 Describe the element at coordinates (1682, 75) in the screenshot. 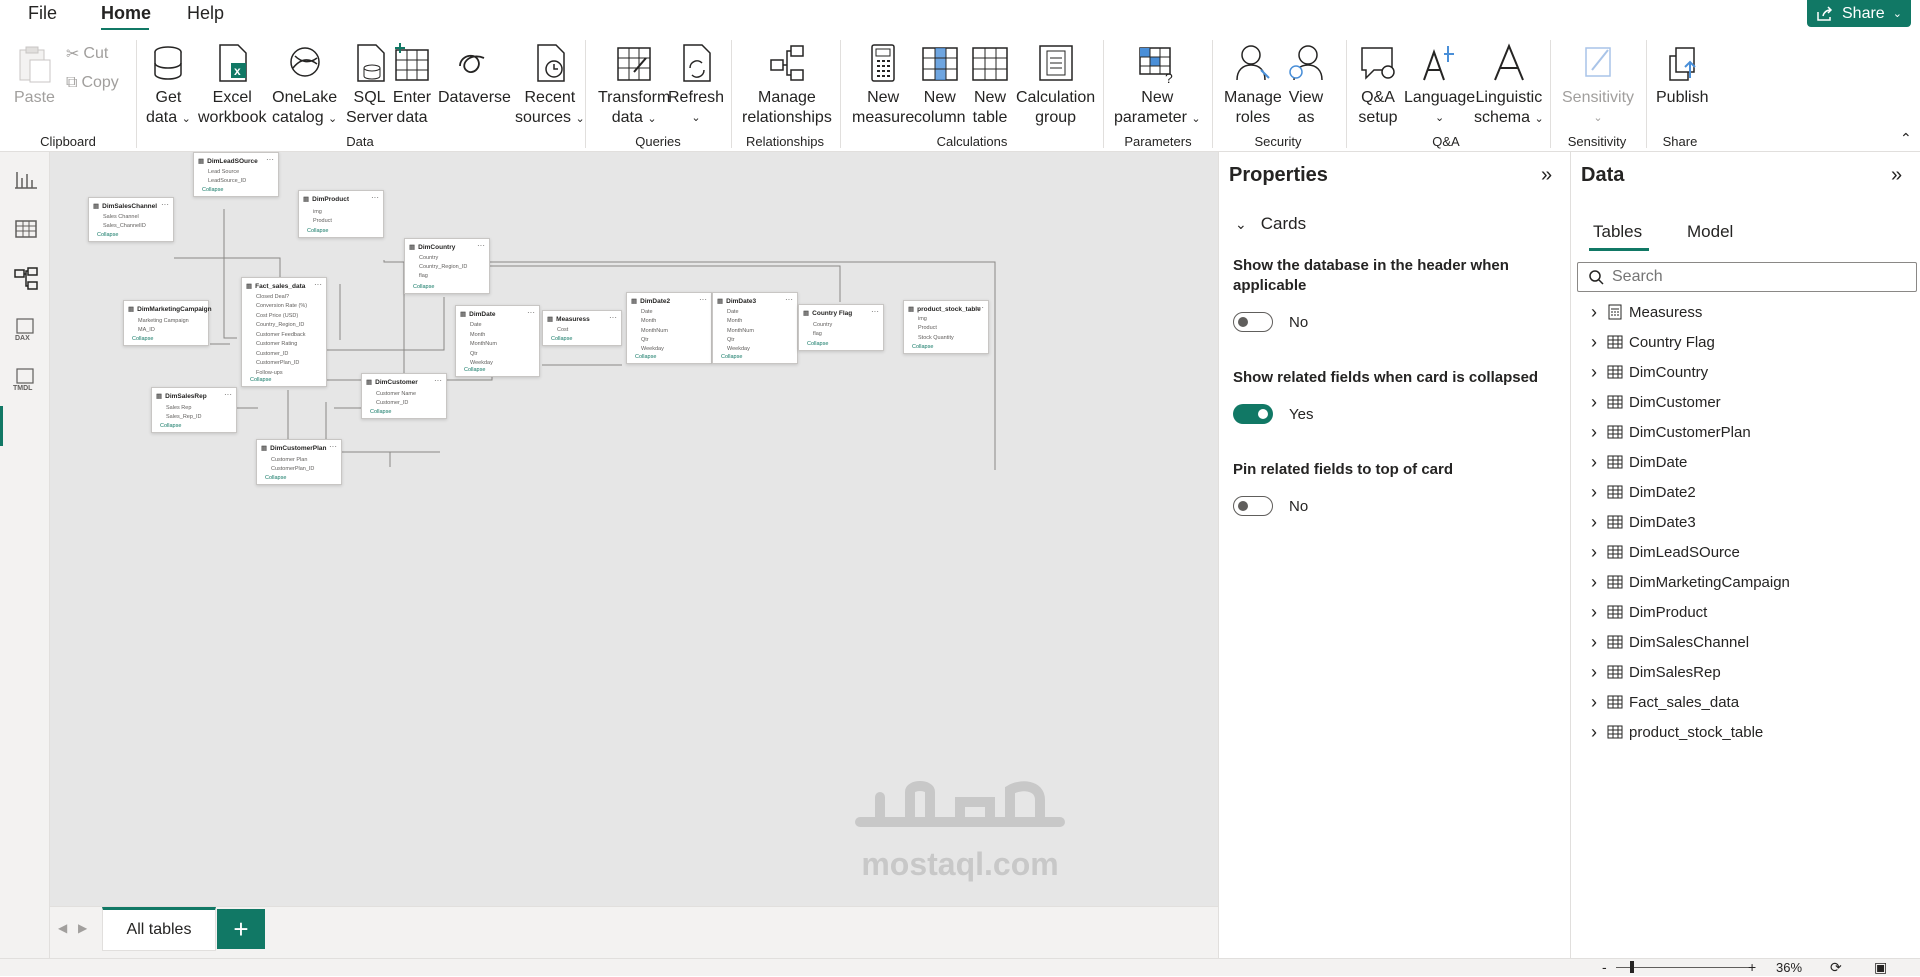

I see `publish-button: Publish` at that location.